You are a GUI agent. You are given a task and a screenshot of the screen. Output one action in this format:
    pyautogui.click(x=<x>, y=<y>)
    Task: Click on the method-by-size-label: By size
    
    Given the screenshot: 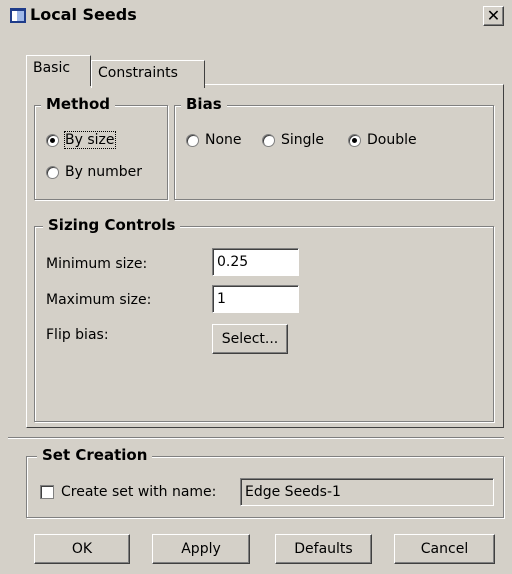 What is the action you would take?
    pyautogui.click(x=90, y=140)
    